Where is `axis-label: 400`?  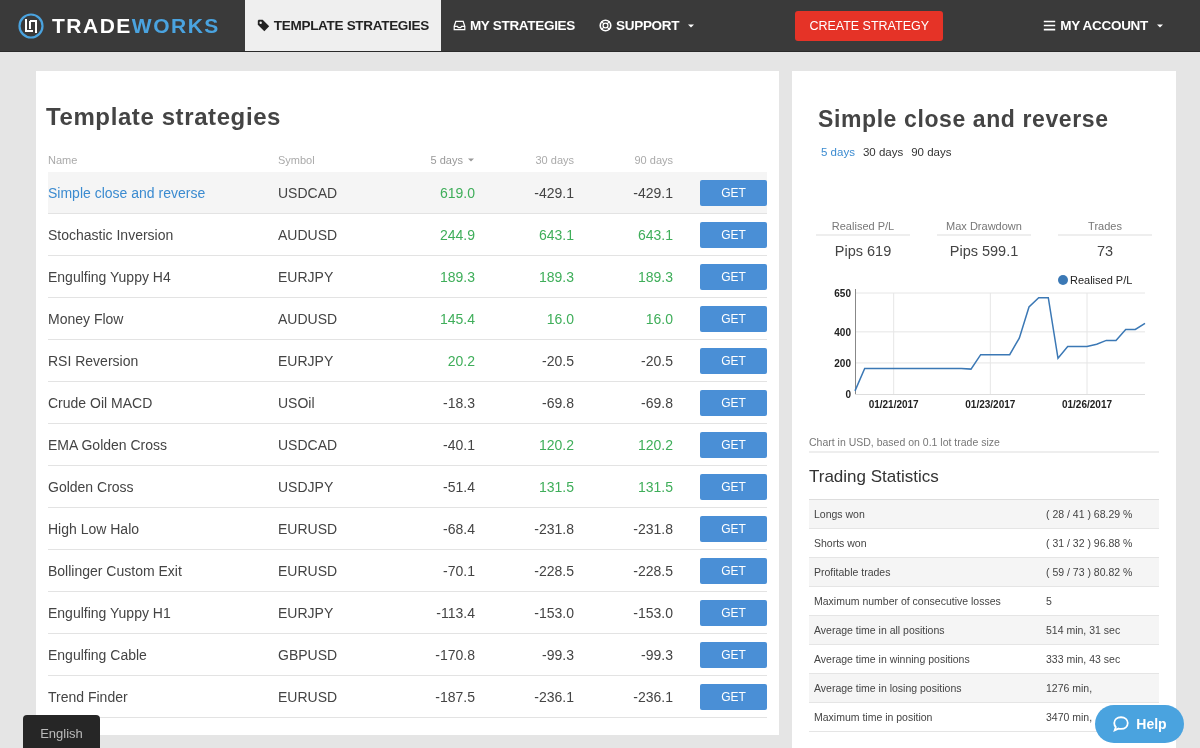
axis-label: 400 is located at coordinates (842, 332).